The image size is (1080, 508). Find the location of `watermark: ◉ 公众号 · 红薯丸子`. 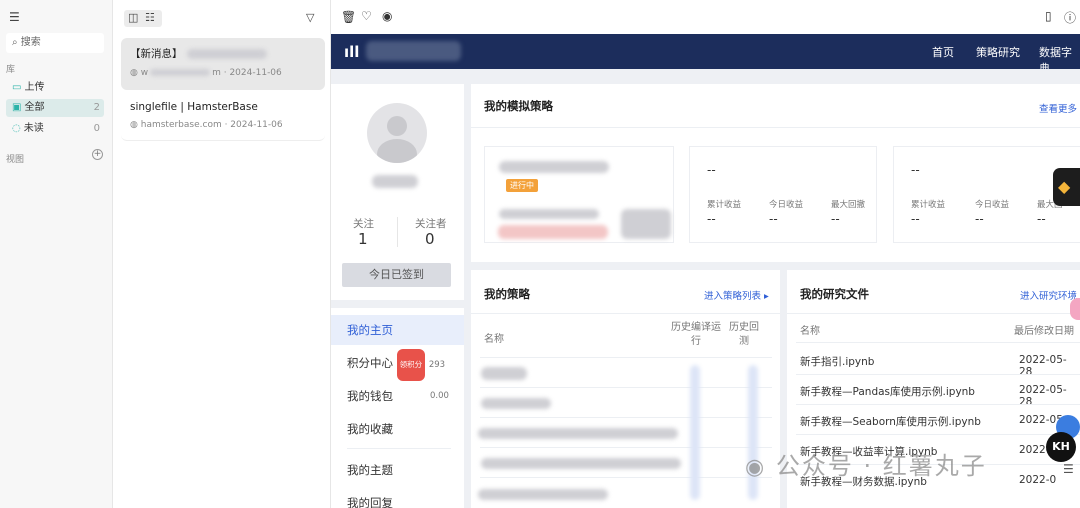

watermark: ◉ 公众号 · 红薯丸子 is located at coordinates (866, 466).